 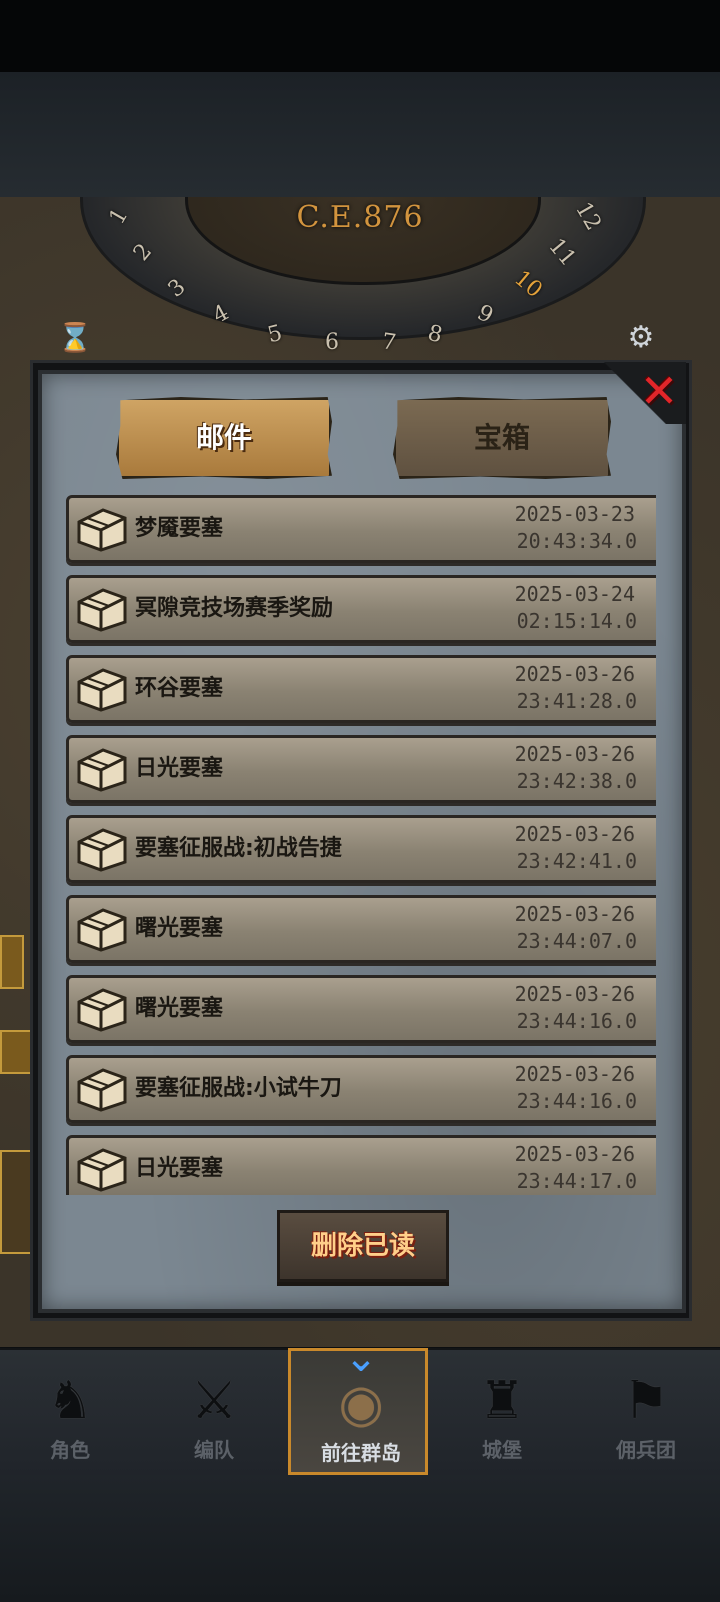 I want to click on mail-time: 20:43:34.0, so click(x=576, y=541).